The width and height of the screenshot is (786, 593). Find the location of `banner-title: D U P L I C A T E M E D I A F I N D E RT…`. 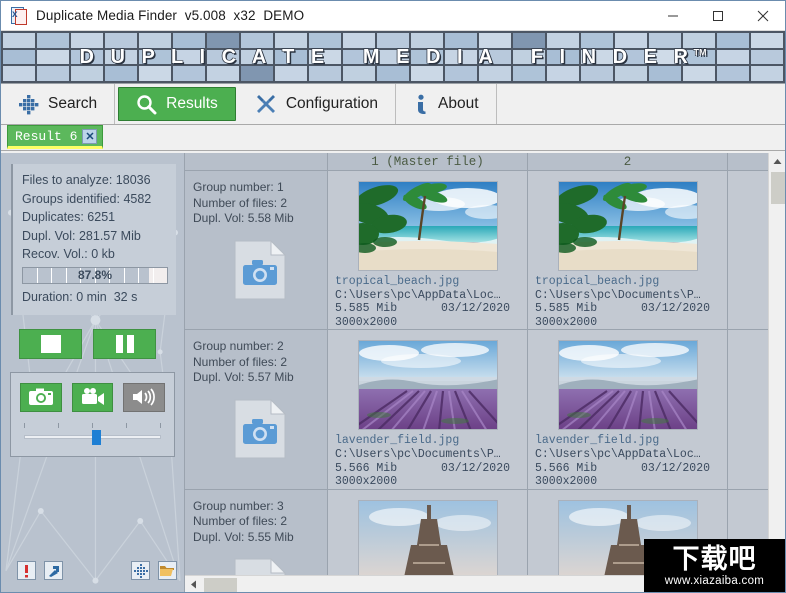

banner-title: D U P L I C A T E M E D I A F I N D E RT… is located at coordinates (393, 57).